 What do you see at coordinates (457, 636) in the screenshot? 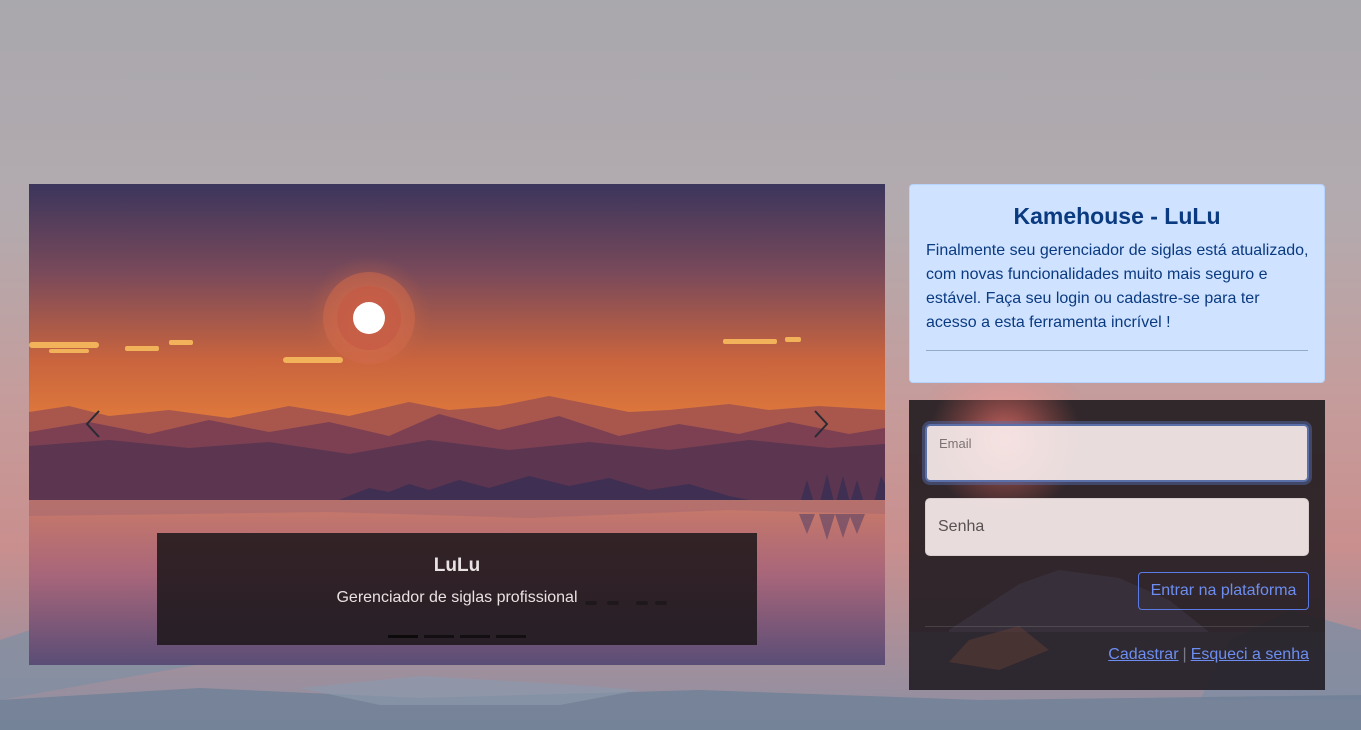
I see `carousel-indicators` at bounding box center [457, 636].